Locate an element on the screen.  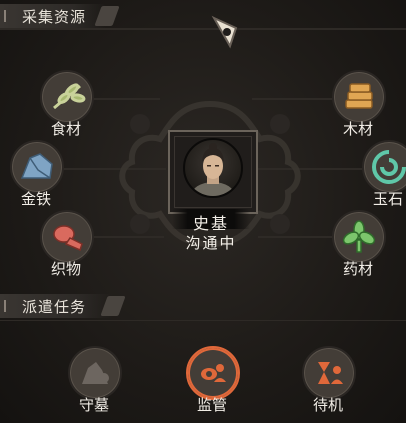
character-status: 沟通中 is located at coordinates (211, 243).